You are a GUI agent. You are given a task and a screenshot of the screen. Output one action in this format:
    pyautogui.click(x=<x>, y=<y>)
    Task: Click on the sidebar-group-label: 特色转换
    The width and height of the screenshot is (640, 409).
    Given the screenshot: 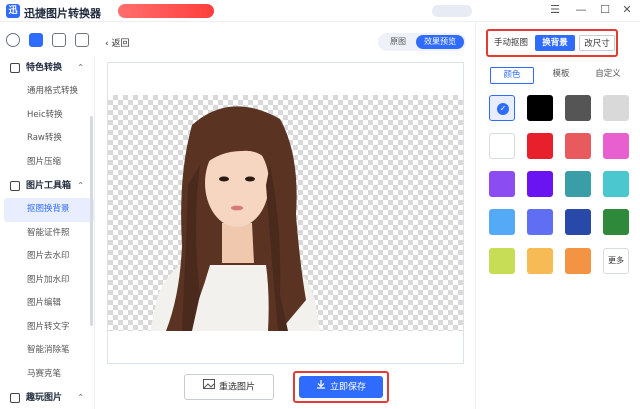 What is the action you would take?
    pyautogui.click(x=44, y=68)
    